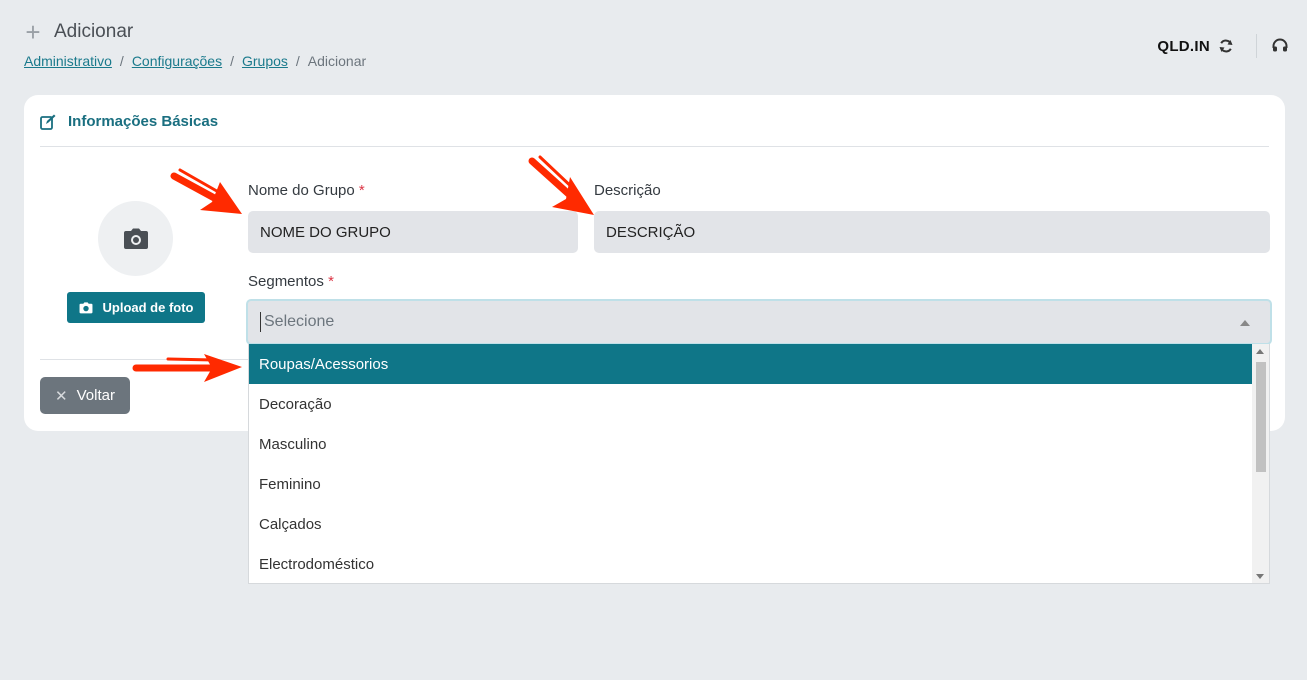 The width and height of the screenshot is (1307, 680). What do you see at coordinates (751, 484) in the screenshot?
I see `dropdown-option: Feminino` at bounding box center [751, 484].